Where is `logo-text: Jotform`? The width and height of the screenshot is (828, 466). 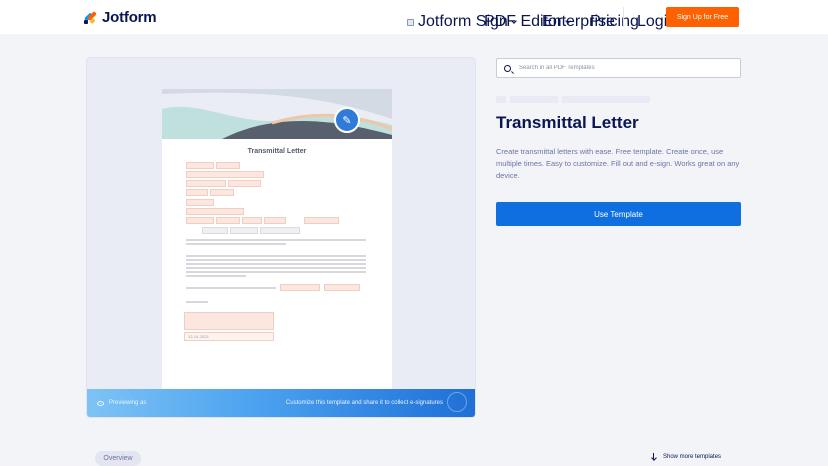
logo-text: Jotform is located at coordinates (129, 17).